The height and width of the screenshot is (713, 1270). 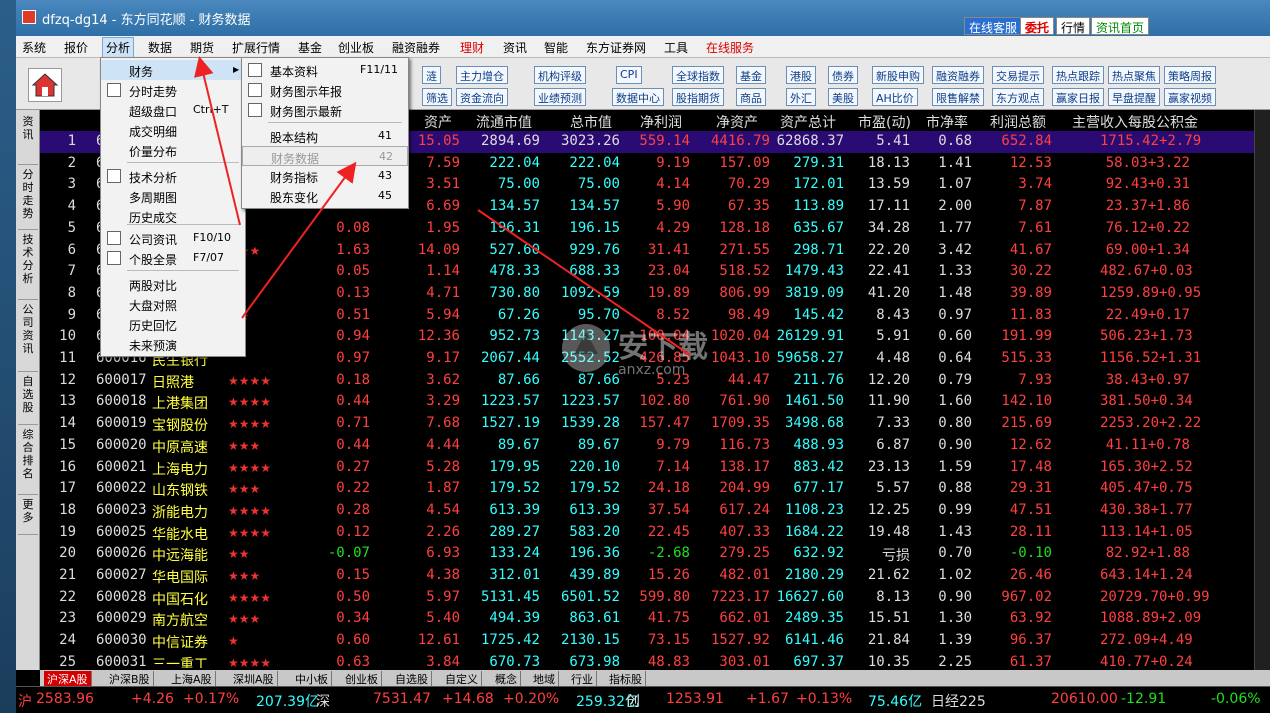 What do you see at coordinates (173, 284) in the screenshot?
I see `analysis-menu-item-10: 两股对比` at bounding box center [173, 284].